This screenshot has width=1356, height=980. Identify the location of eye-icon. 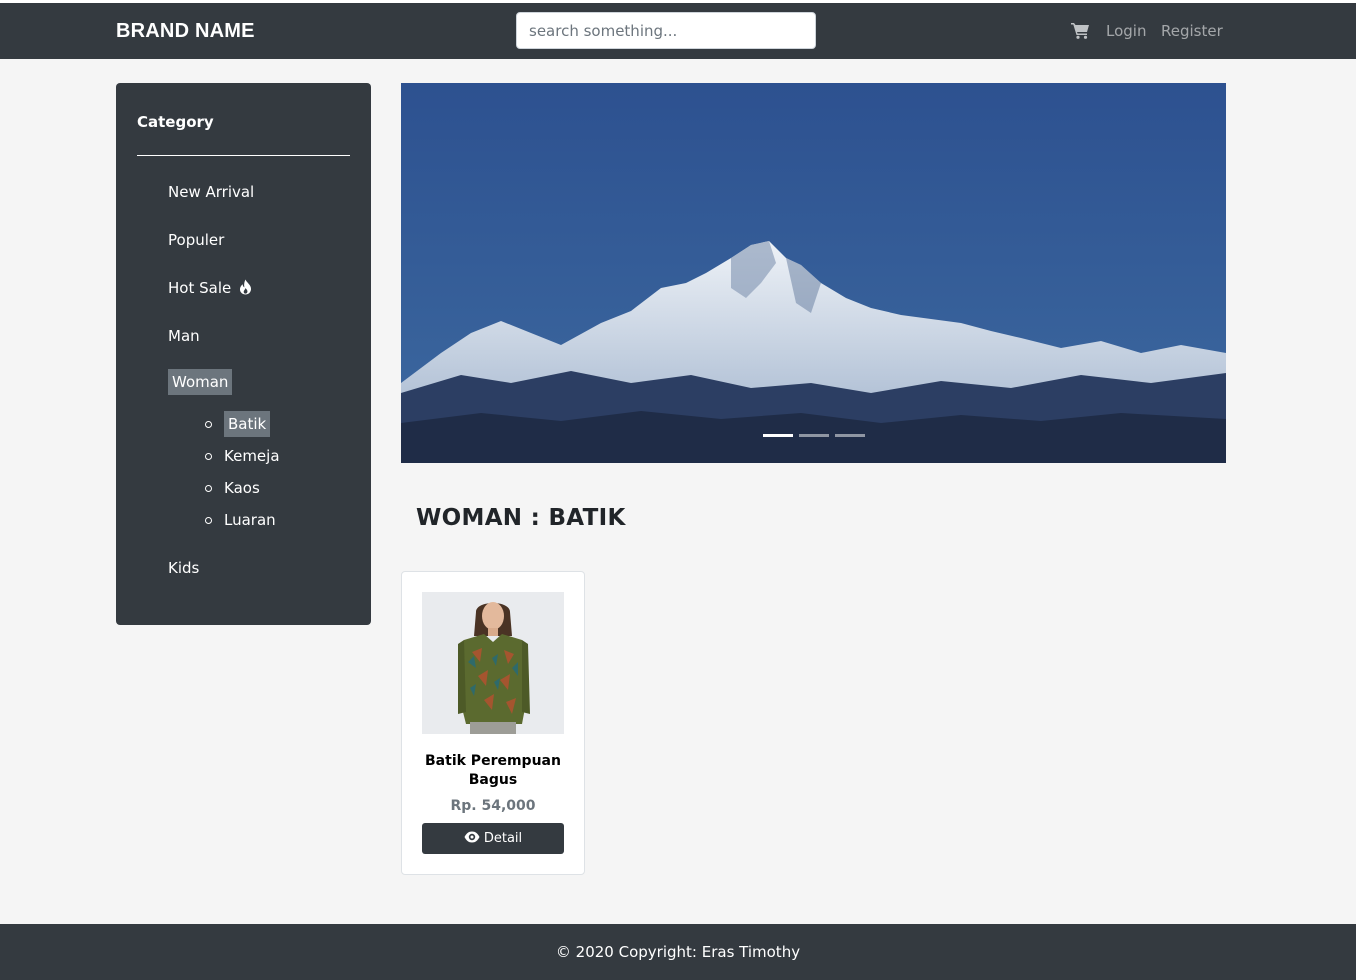
(472, 839).